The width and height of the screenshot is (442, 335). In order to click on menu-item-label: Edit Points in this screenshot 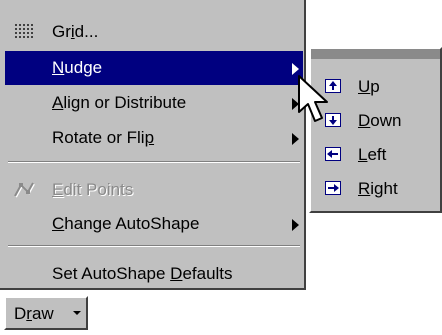, I will do `click(93, 189)`.